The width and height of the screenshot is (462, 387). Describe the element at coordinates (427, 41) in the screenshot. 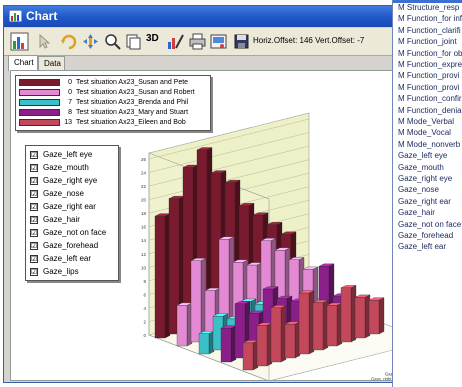

I see `variable-list-item: M Function_joint` at that location.